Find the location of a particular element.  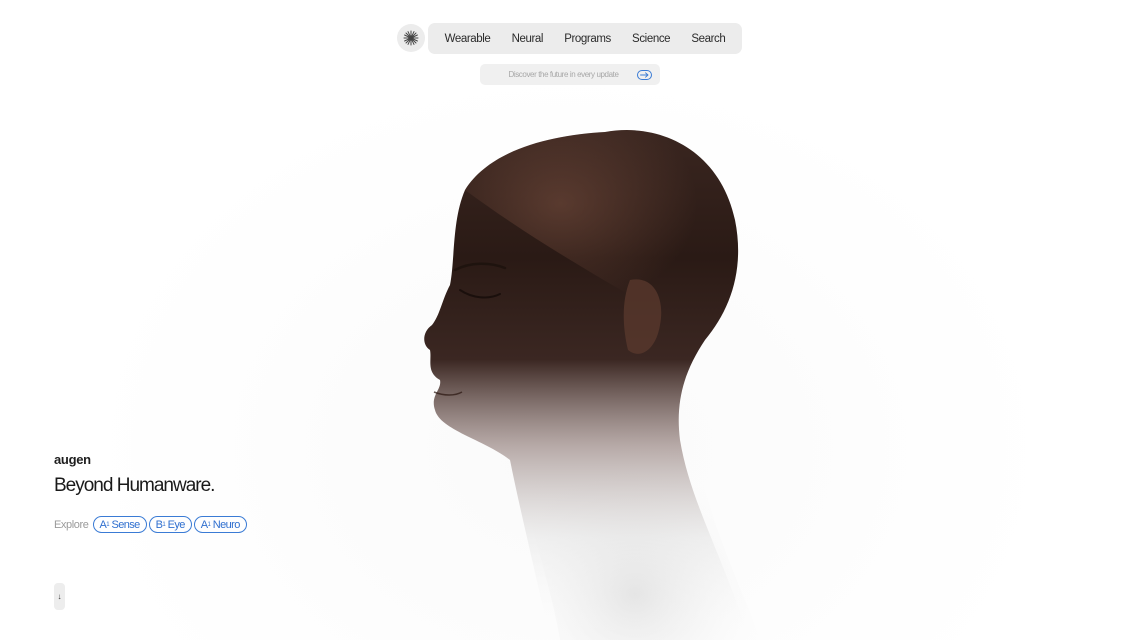

explore-row: Explore A1 Sense B1 Eye A1 Neuro is located at coordinates (150, 524).